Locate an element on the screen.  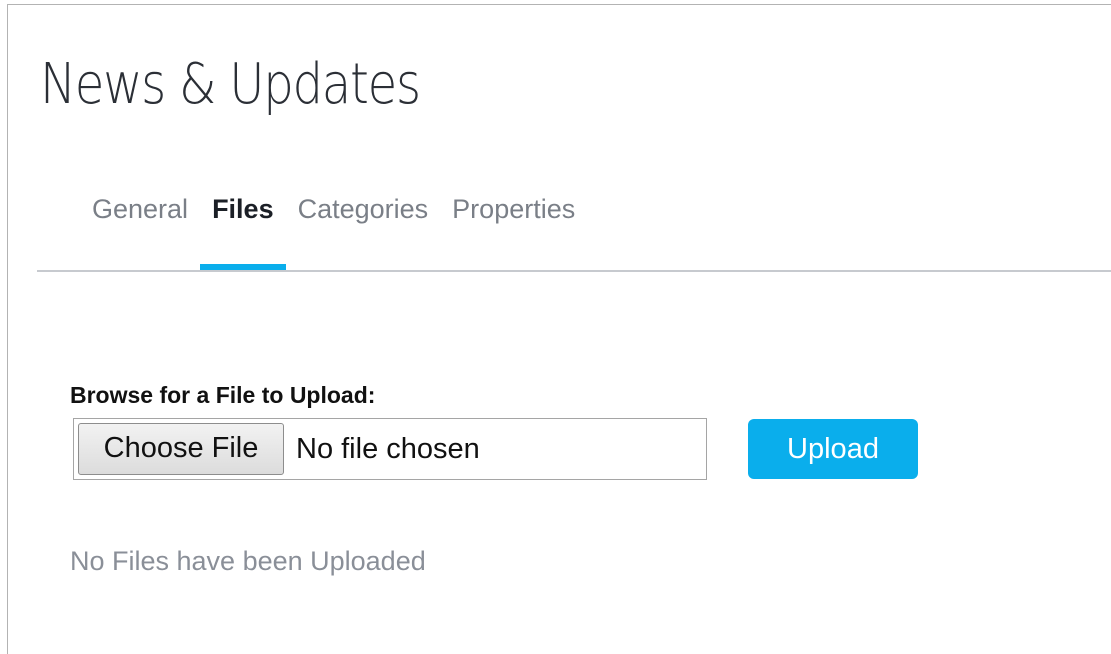
choose-file-button: Choose File is located at coordinates (181, 449).